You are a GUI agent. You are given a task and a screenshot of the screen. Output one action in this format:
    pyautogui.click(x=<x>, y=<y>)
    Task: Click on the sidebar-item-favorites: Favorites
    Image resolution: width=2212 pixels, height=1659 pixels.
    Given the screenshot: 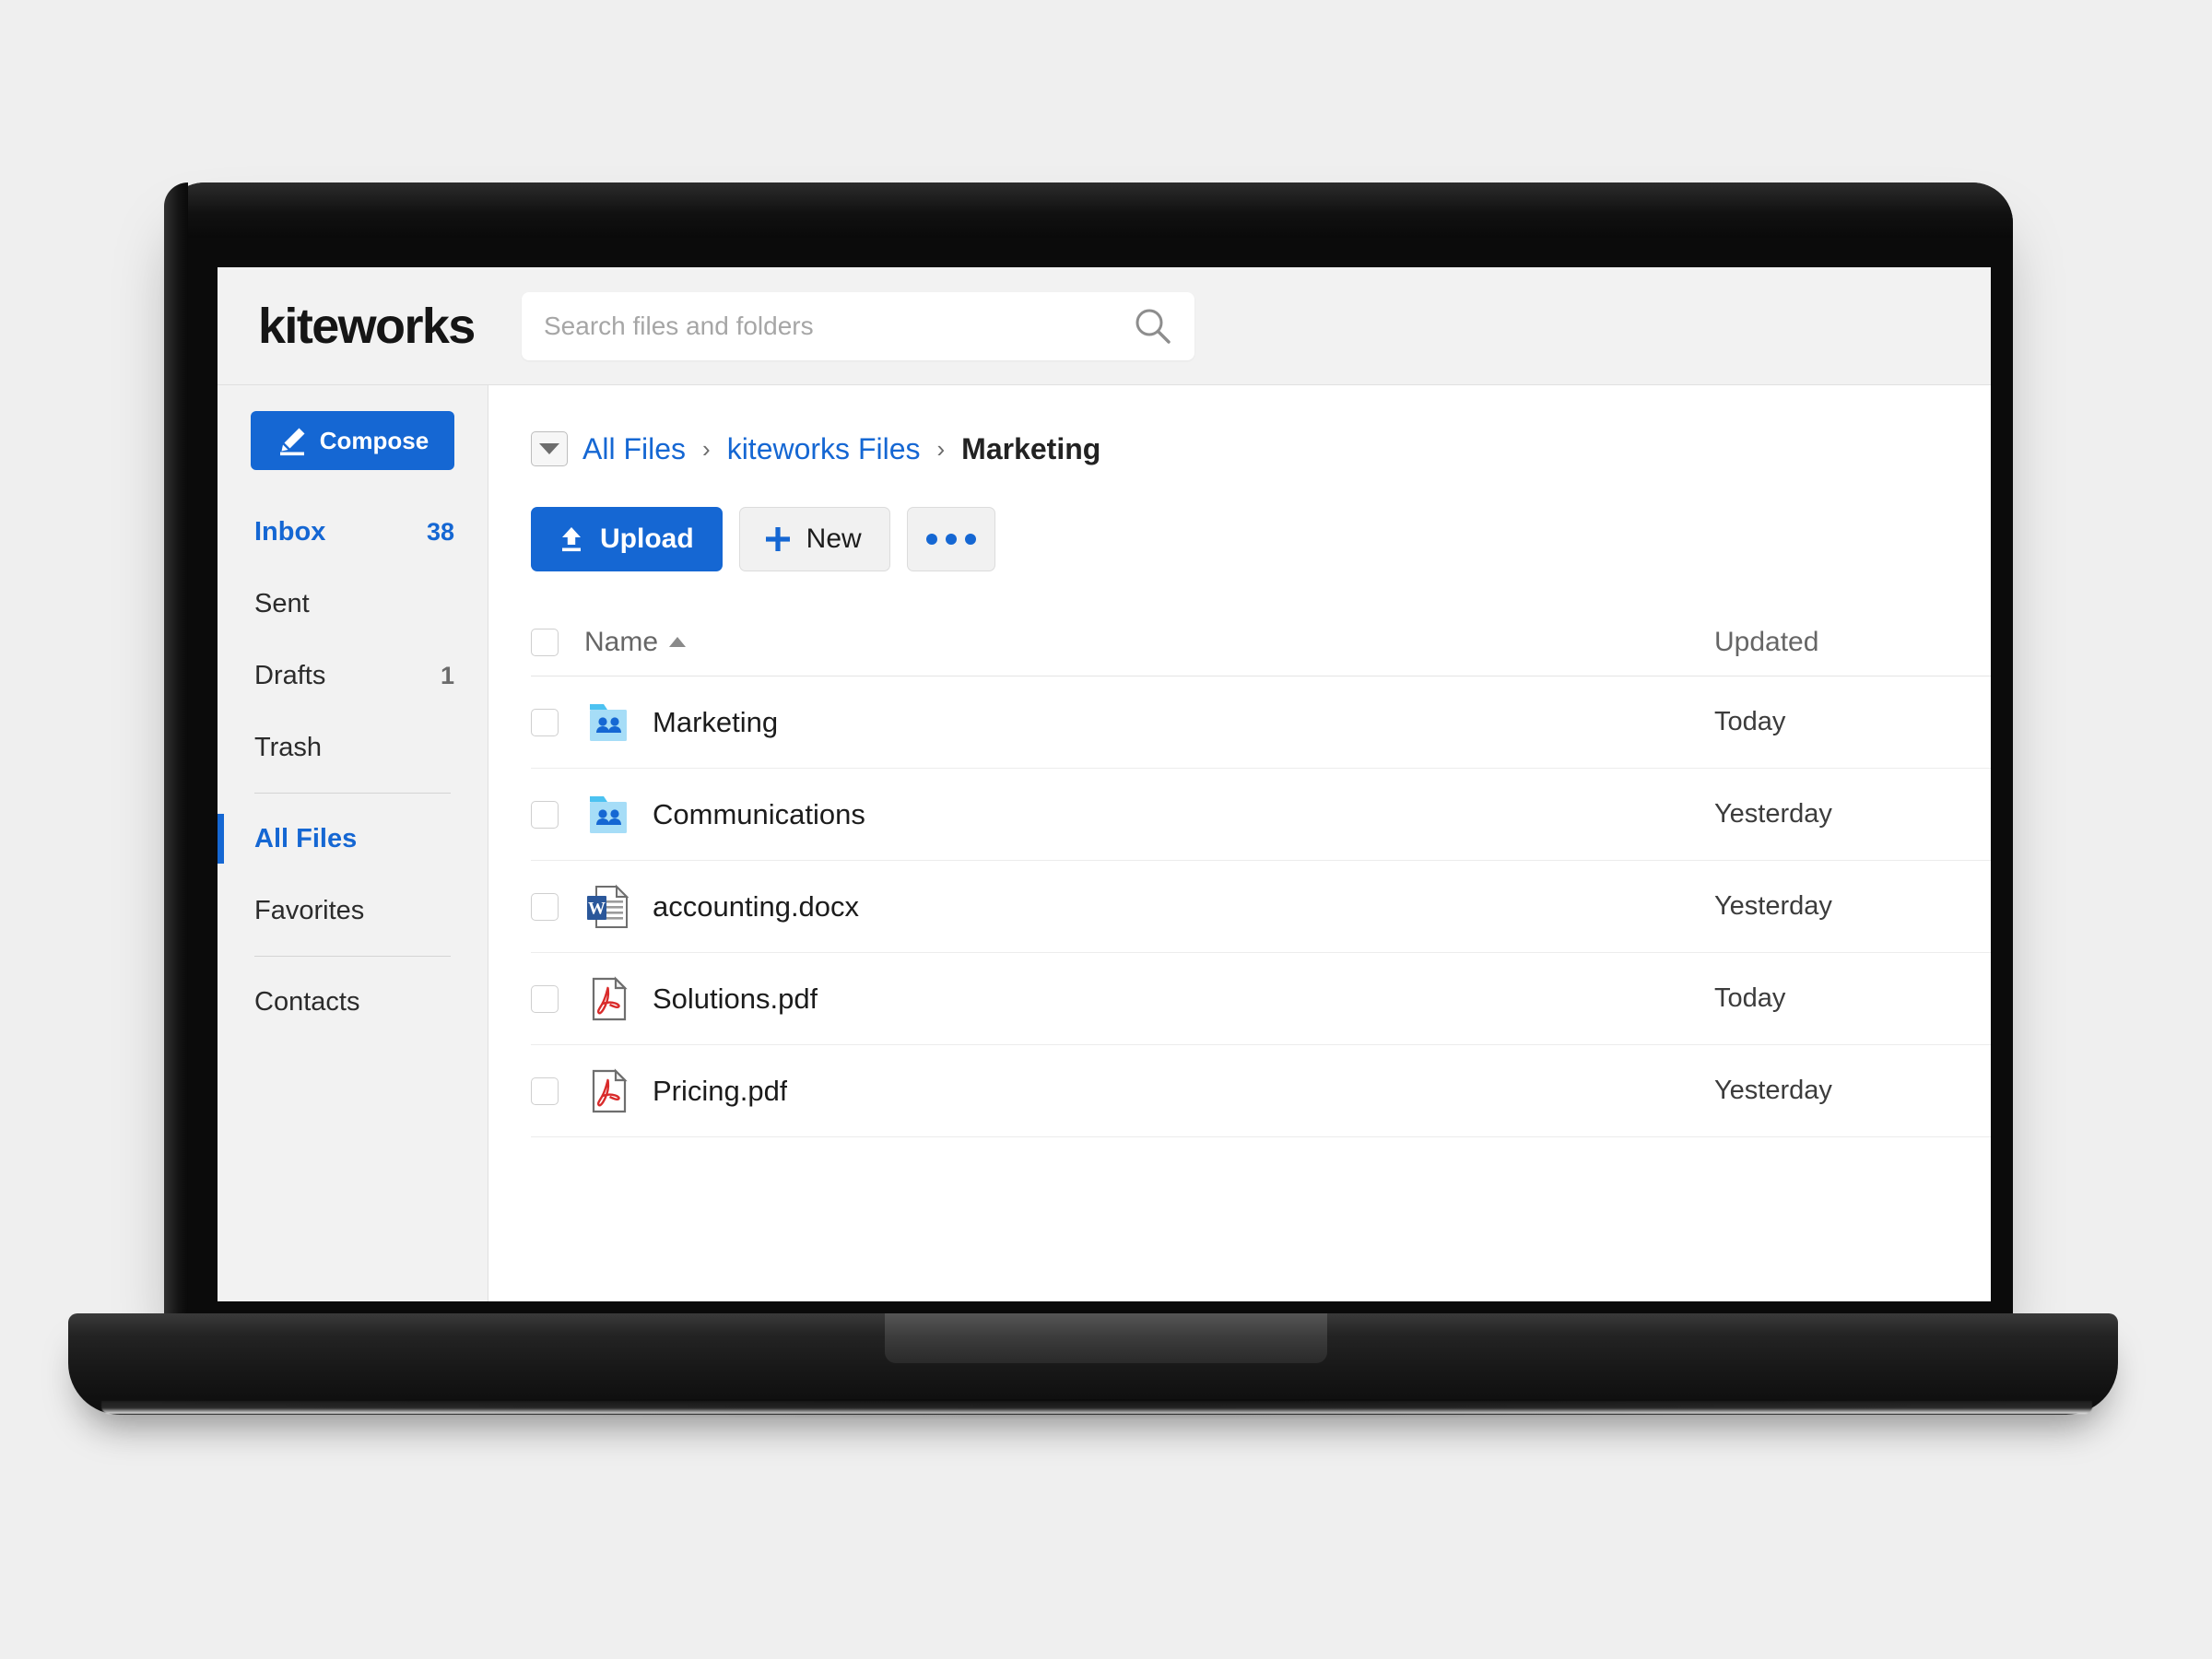 What is the action you would take?
    pyautogui.click(x=353, y=911)
    